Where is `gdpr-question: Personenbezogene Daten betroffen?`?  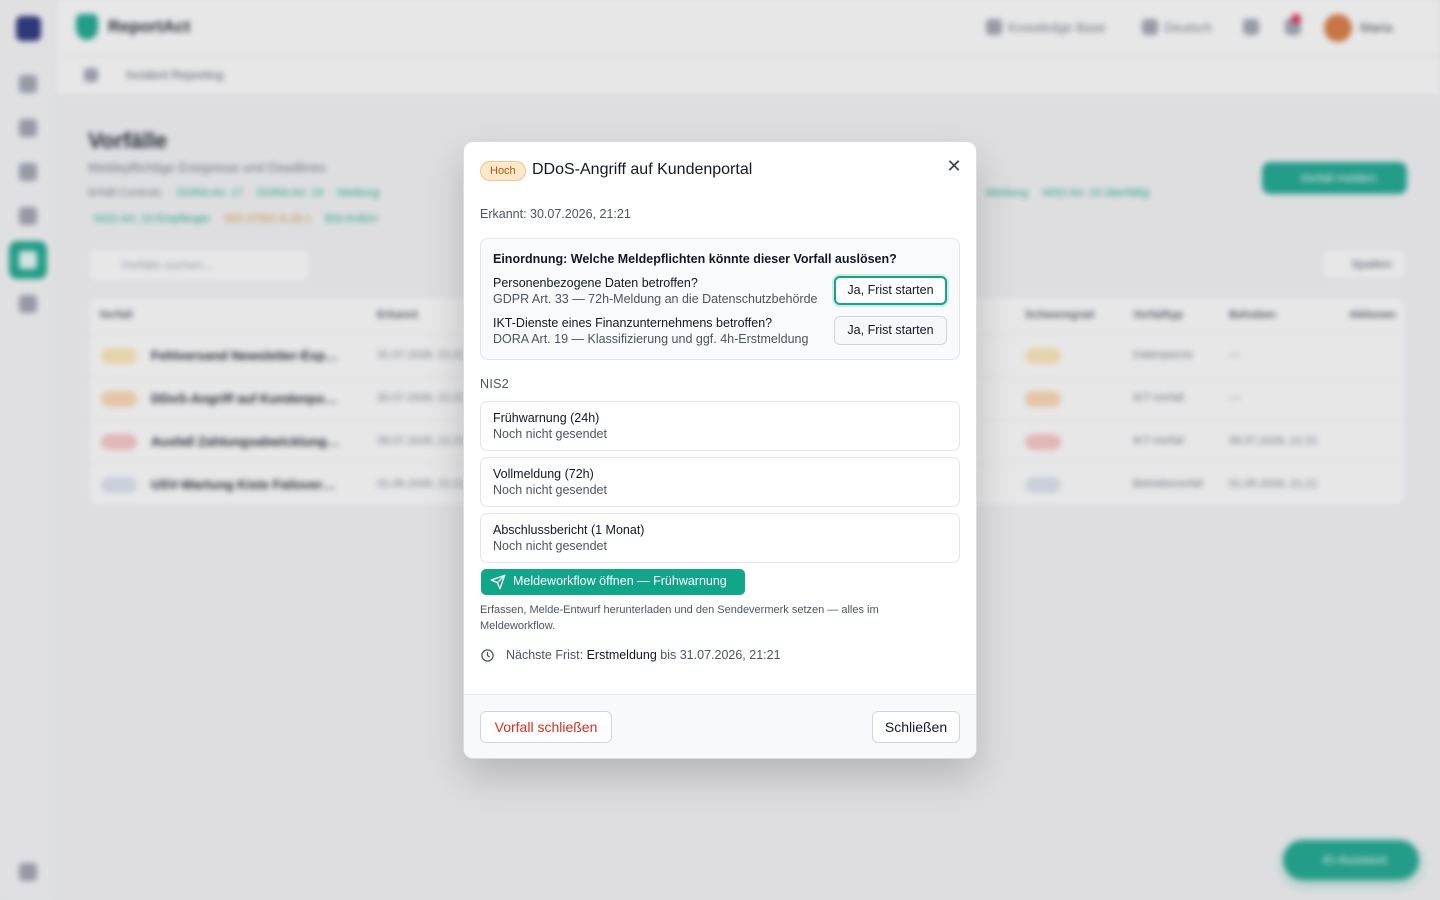
gdpr-question: Personenbezogene Daten betroffen? is located at coordinates (595, 283).